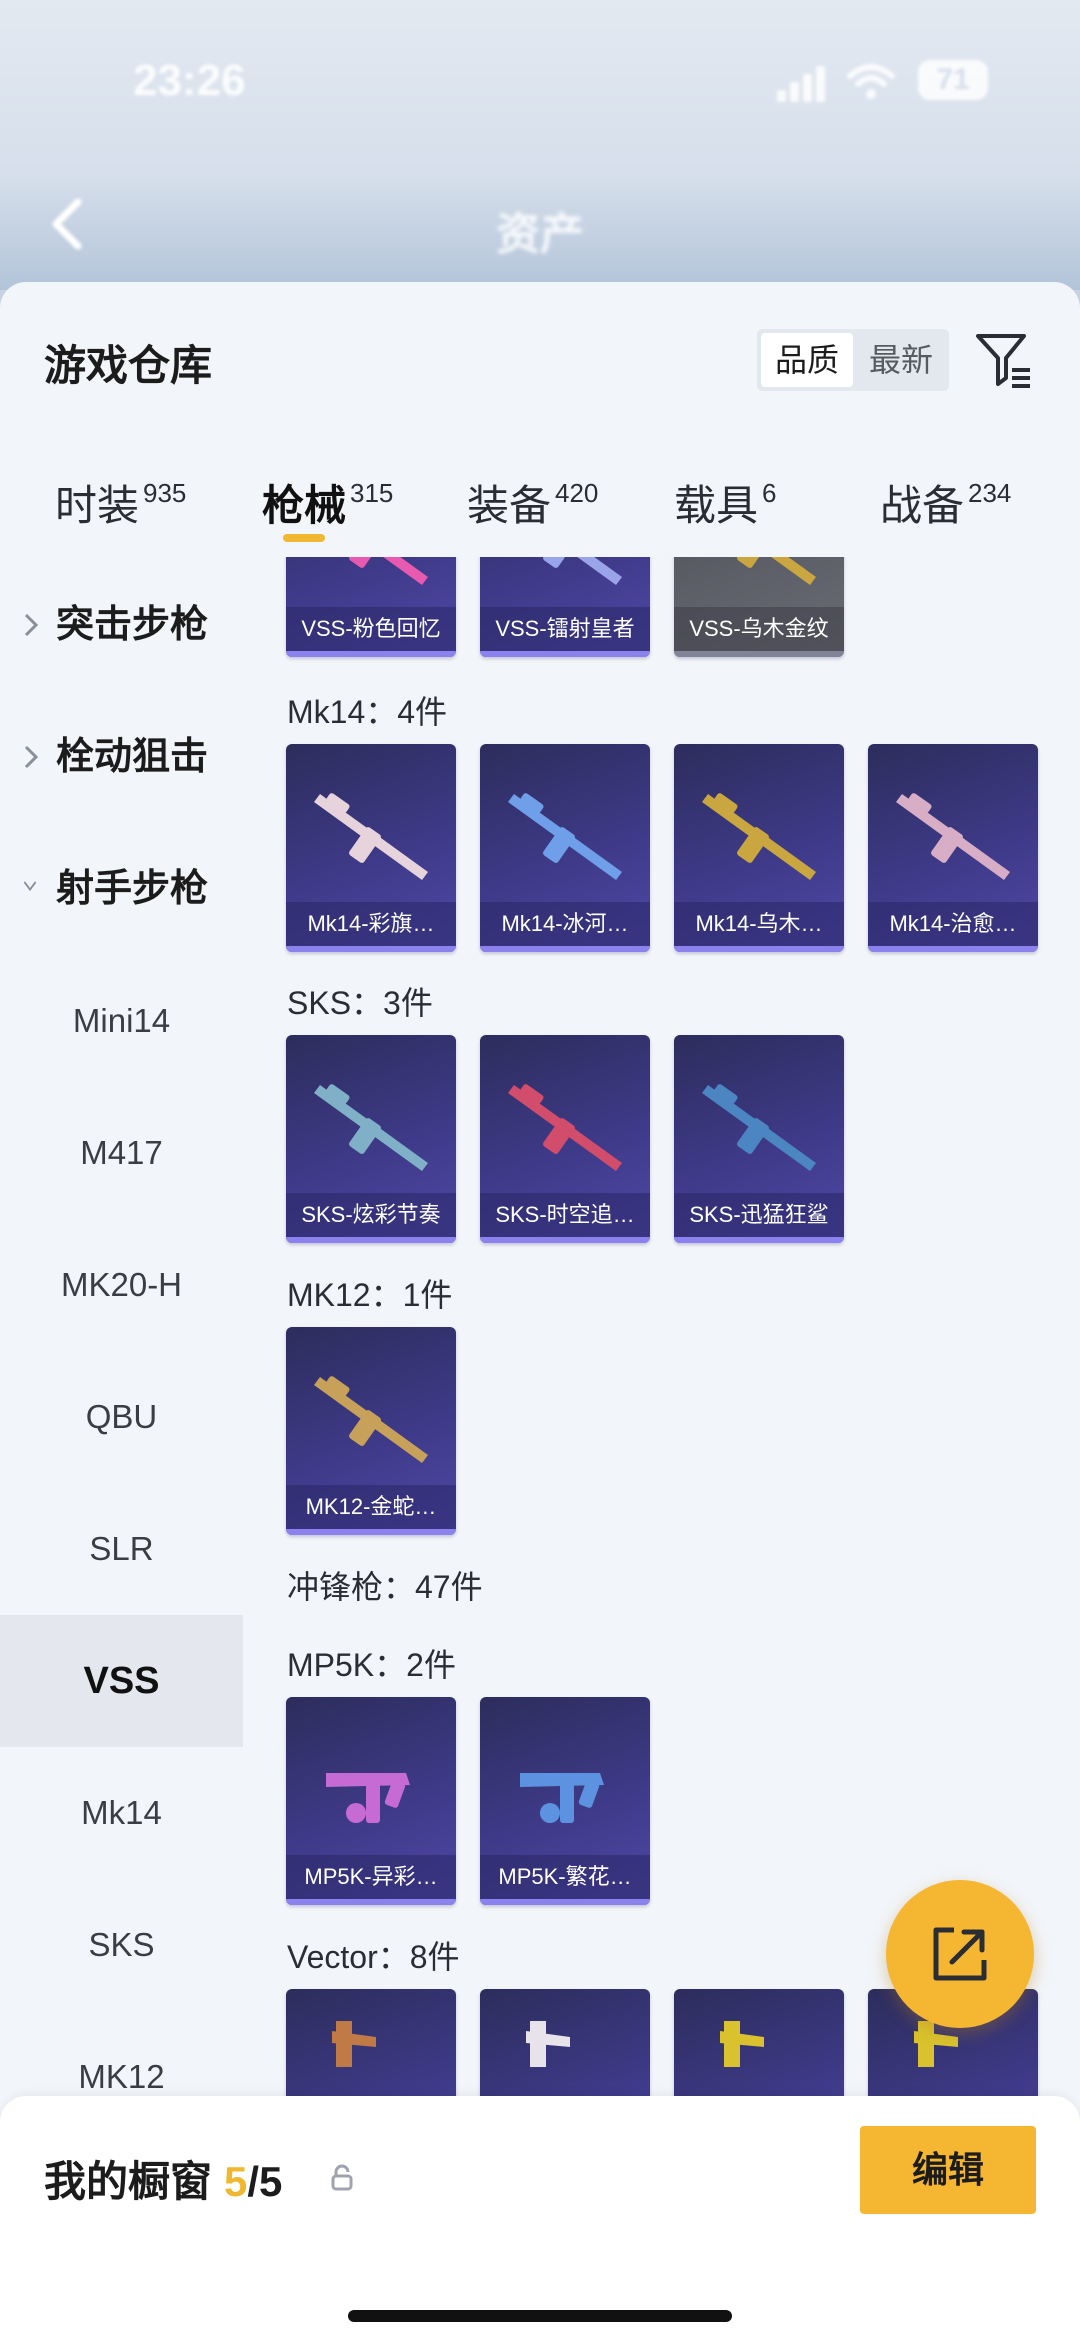 This screenshot has width=1080, height=2341. Describe the element at coordinates (121, 1021) in the screenshot. I see `sidebar-item-mini14: Mini14` at that location.